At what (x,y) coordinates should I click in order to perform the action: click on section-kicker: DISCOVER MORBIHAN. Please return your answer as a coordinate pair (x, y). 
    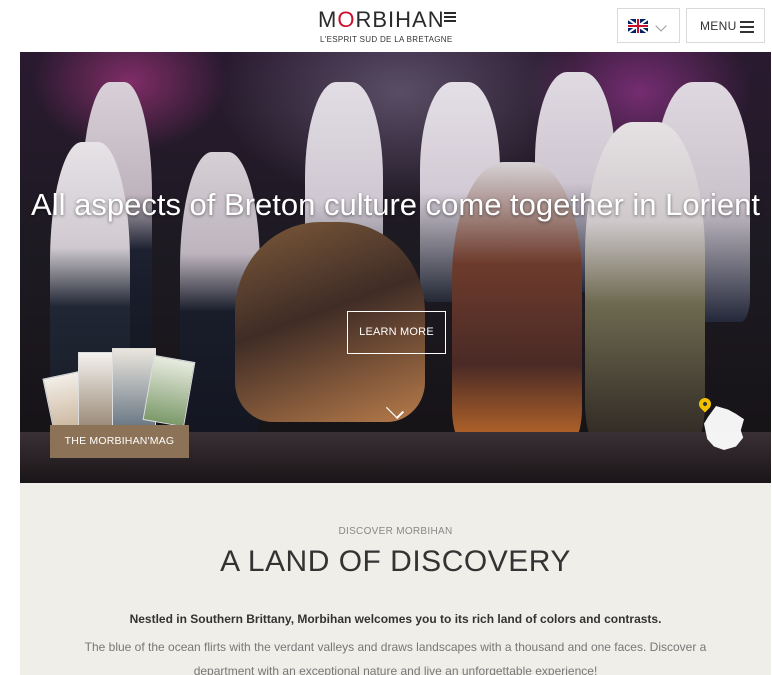
    Looking at the image, I should click on (395, 531).